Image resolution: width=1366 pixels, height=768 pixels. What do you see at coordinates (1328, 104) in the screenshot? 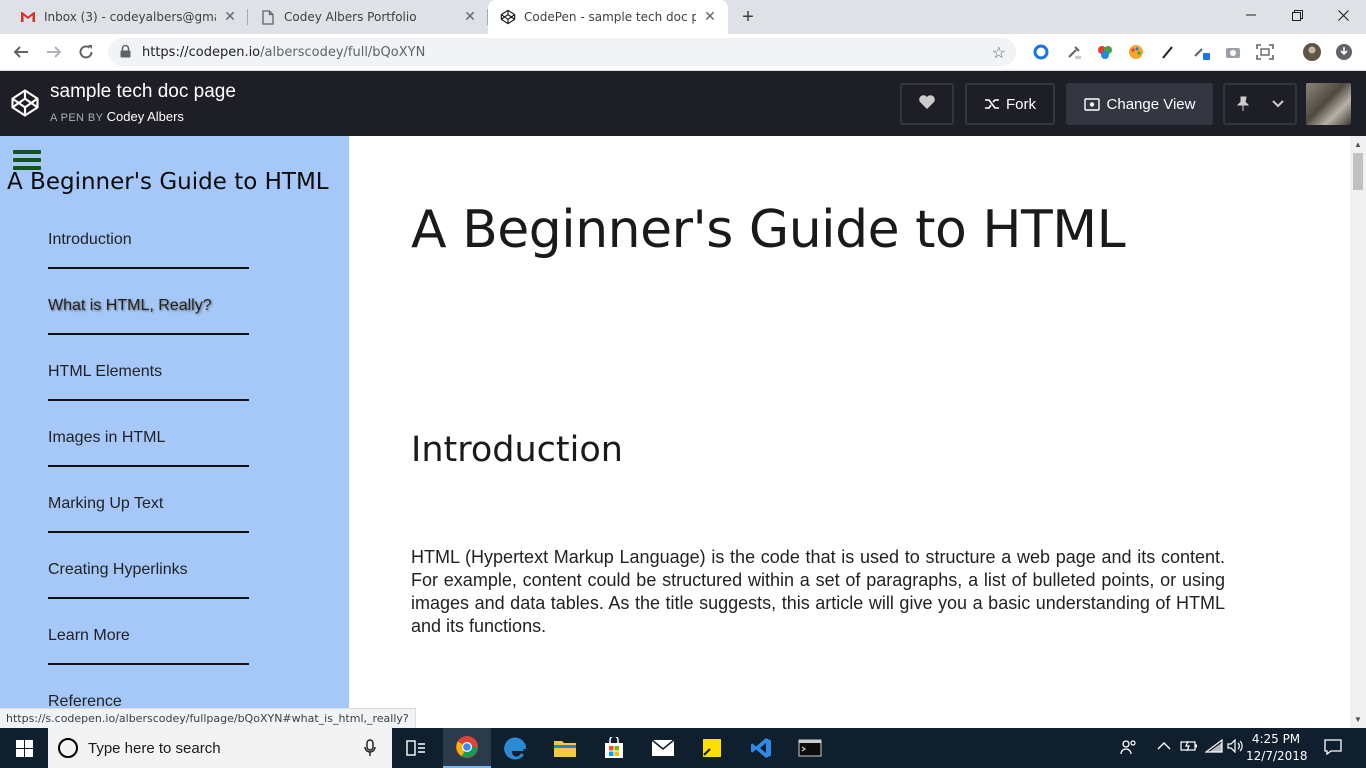
I see `user-avatar` at bounding box center [1328, 104].